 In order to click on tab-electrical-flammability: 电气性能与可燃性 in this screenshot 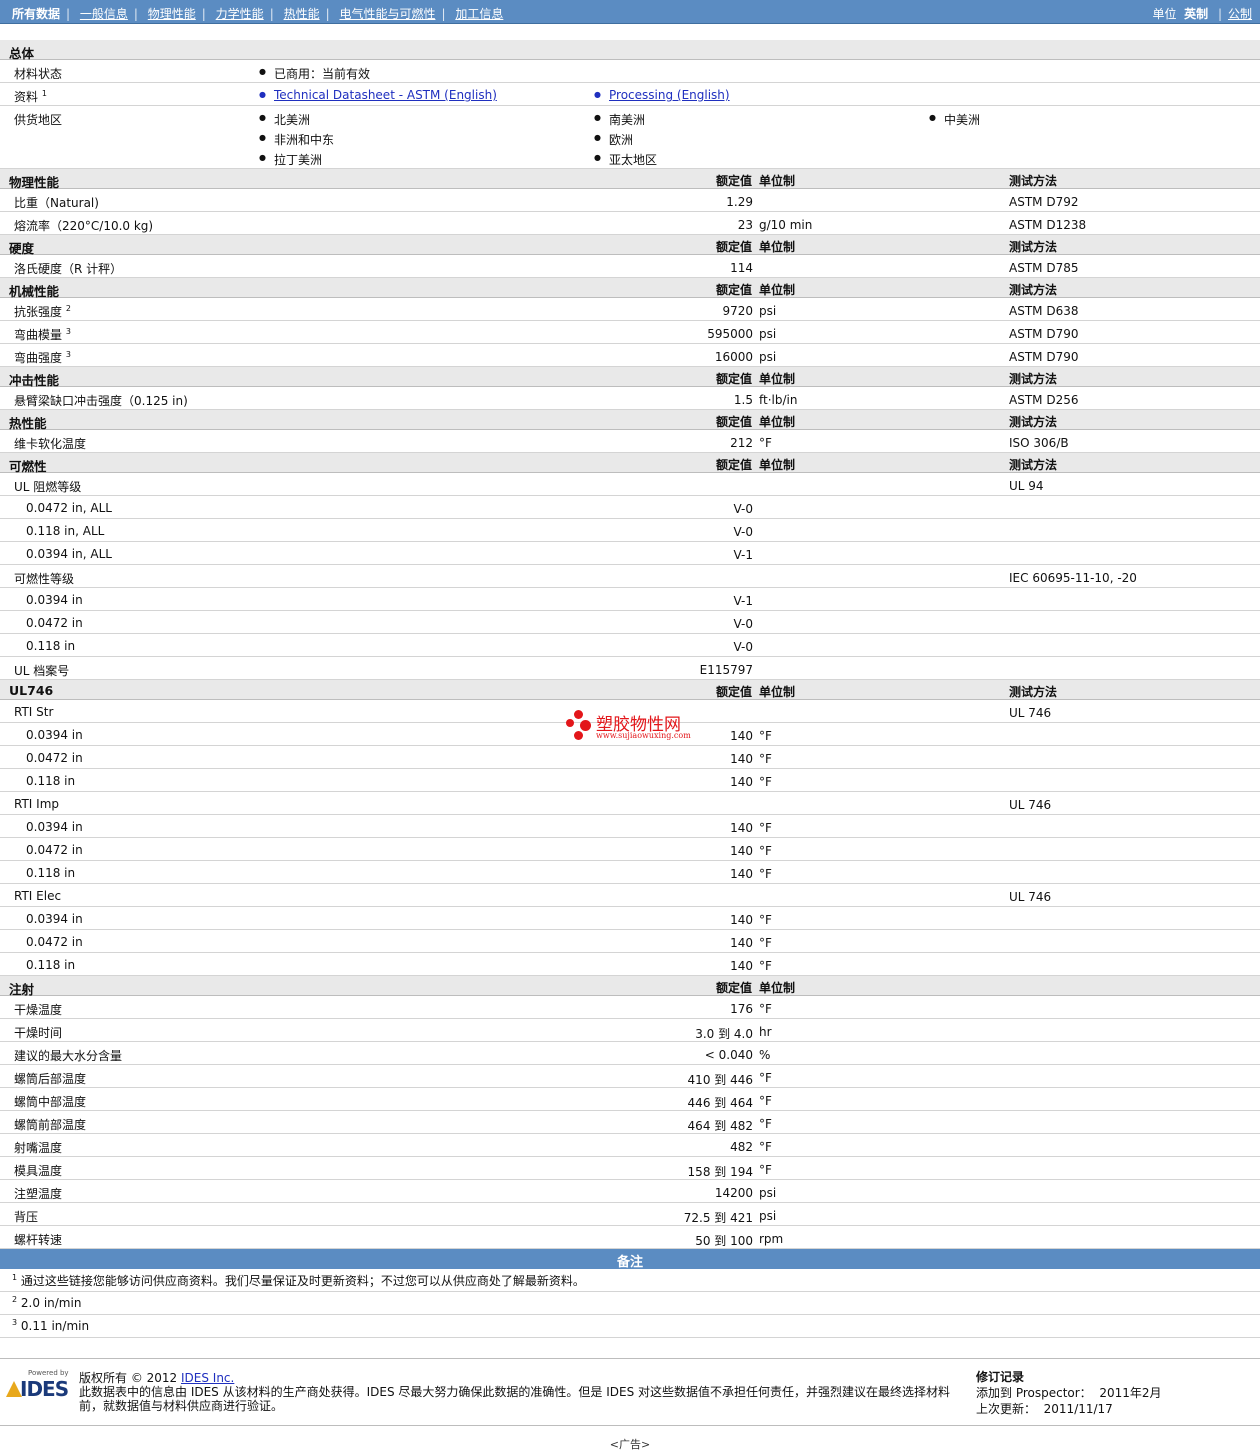, I will do `click(387, 14)`.